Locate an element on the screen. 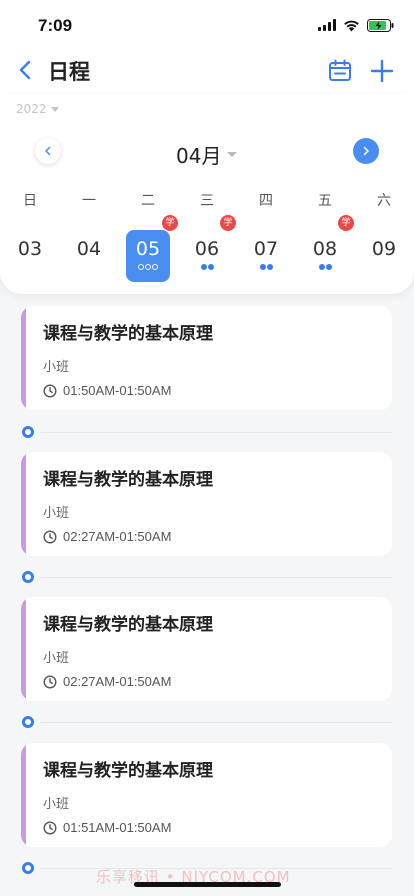  weekday-label: 三 is located at coordinates (207, 201).